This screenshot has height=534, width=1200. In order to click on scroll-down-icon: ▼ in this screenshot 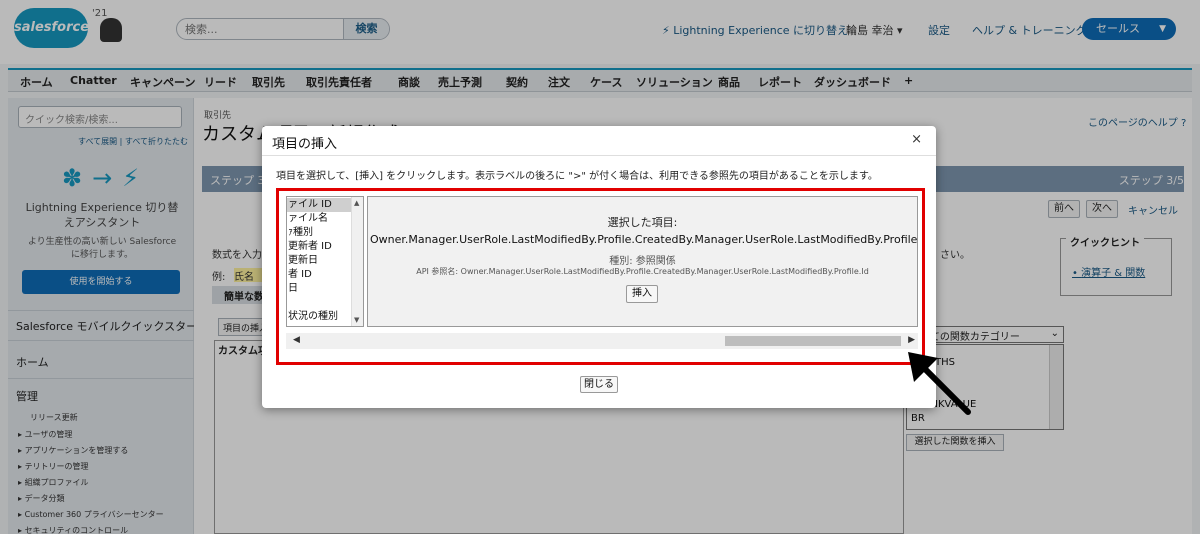, I will do `click(356, 320)`.